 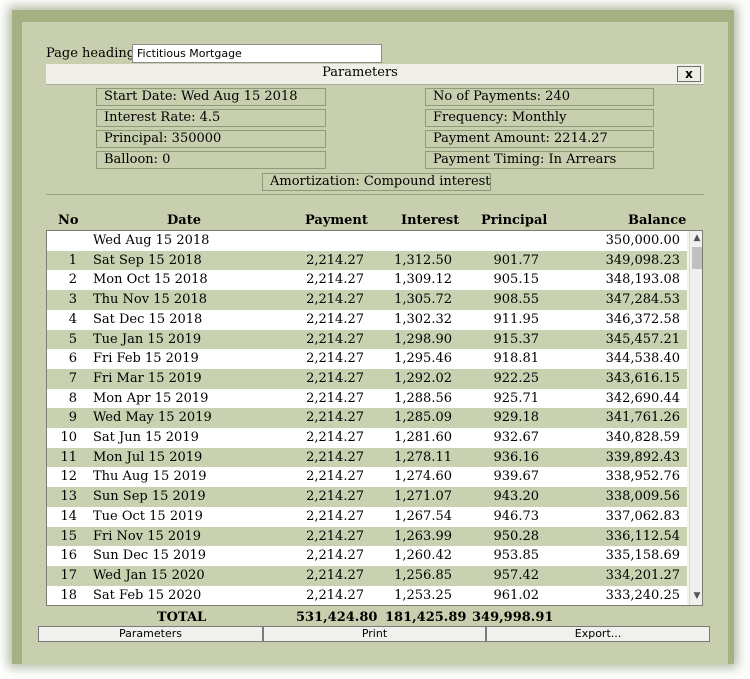 What do you see at coordinates (516, 319) in the screenshot?
I see `cell-principal: 911.95` at bounding box center [516, 319].